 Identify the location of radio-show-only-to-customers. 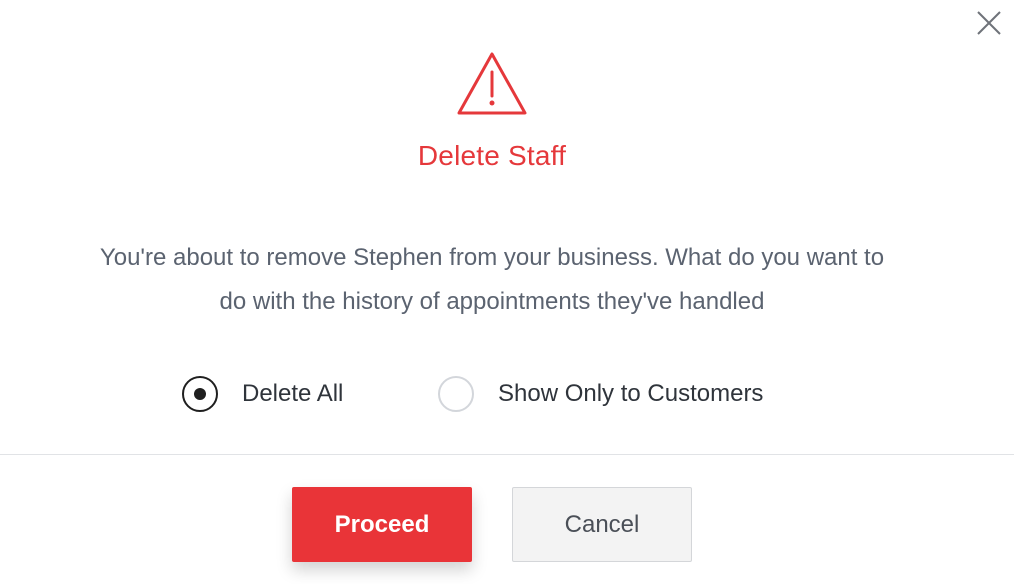
(456, 394).